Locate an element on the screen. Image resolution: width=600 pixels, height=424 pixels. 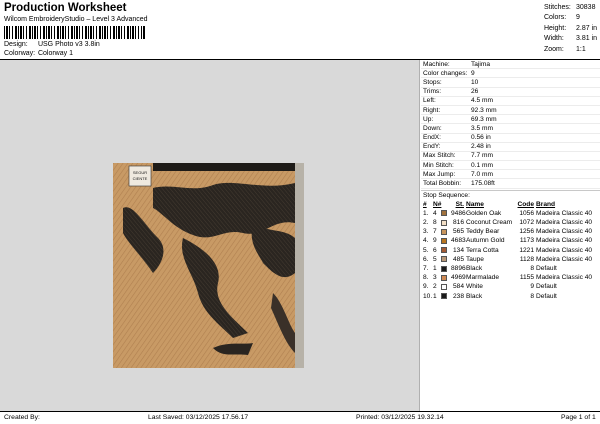
thread-name: Autumn Gold is located at coordinates (485, 241).